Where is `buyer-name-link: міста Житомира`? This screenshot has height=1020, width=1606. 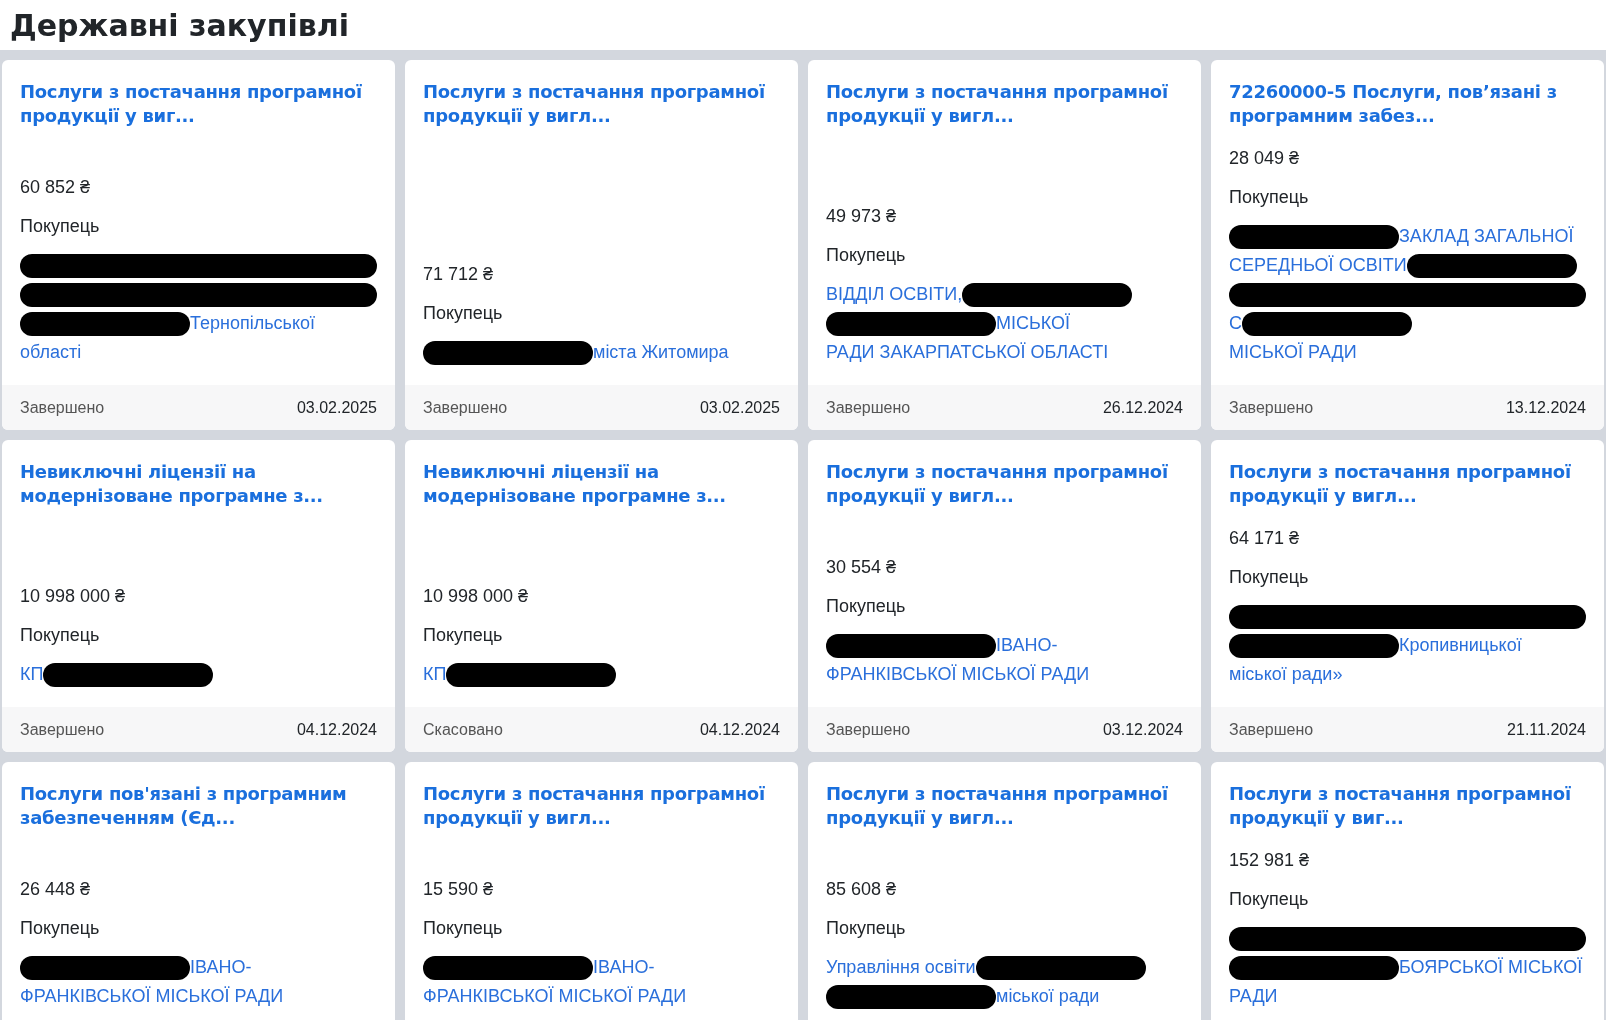 buyer-name-link: міста Житомира is located at coordinates (661, 352).